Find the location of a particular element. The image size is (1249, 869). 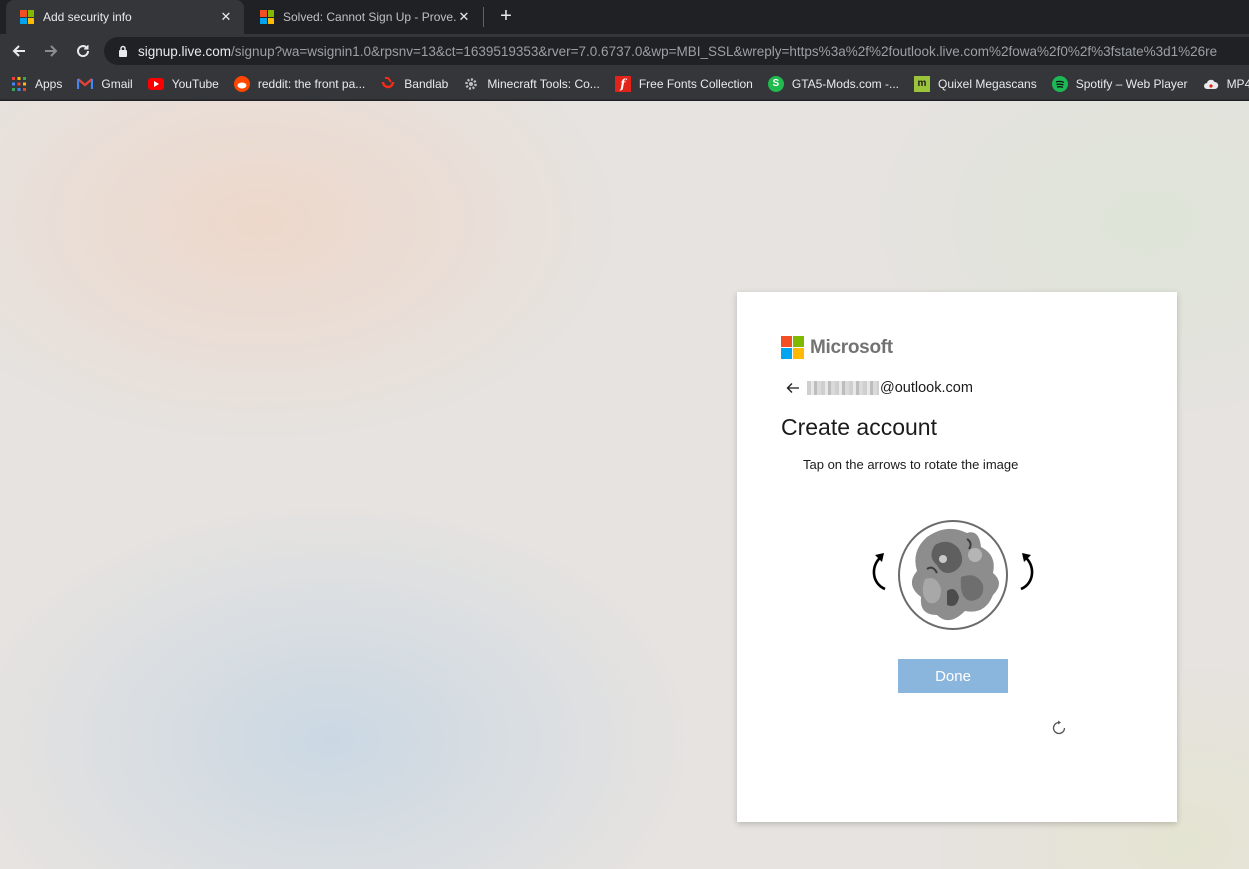

bookmark-quixel: m Quixel Megascans is located at coordinates (975, 83).